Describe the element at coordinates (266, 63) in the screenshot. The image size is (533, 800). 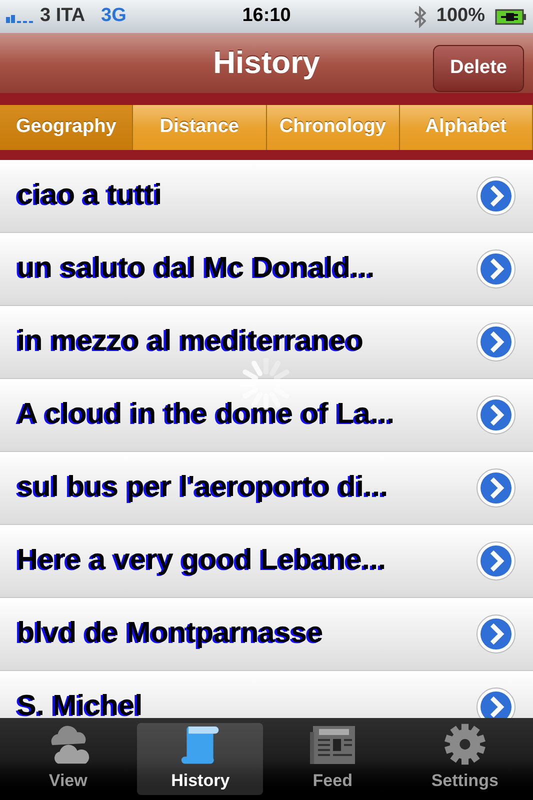
I see `nav-title: History` at that location.